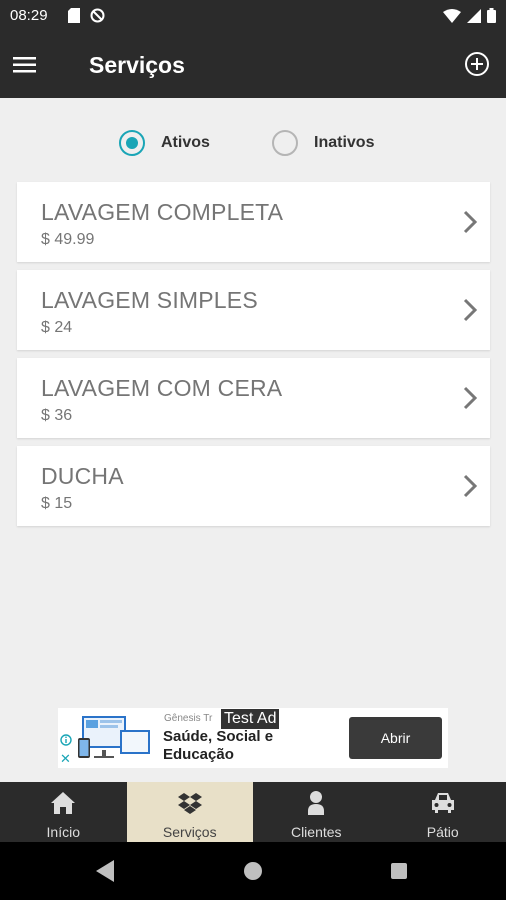  Describe the element at coordinates (253, 16) in the screenshot. I see `status-bar: 08:29` at that location.